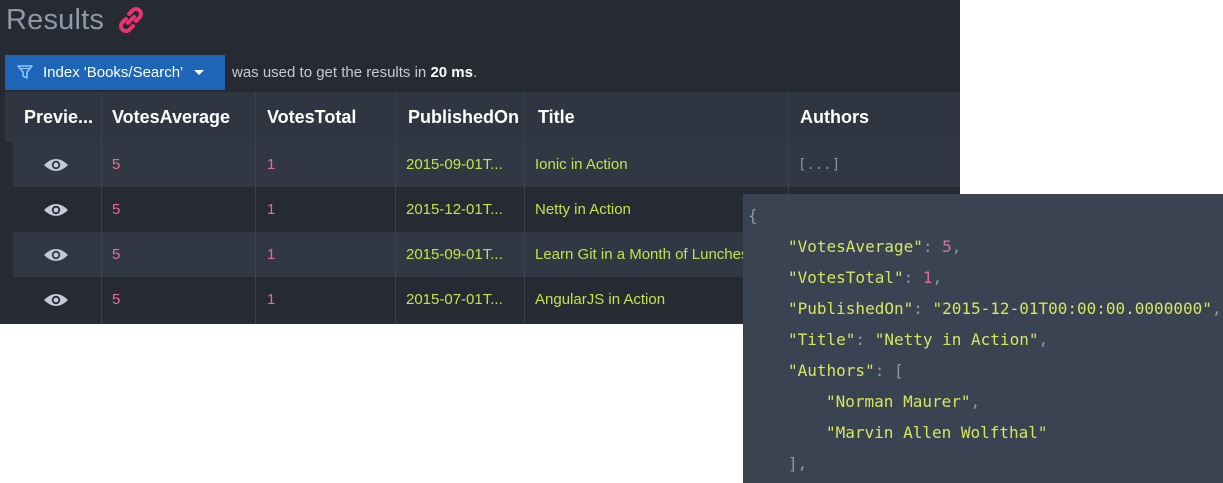  Describe the element at coordinates (918, 339) in the screenshot. I see `json-line-title: "Title": "Netty in Action",` at that location.